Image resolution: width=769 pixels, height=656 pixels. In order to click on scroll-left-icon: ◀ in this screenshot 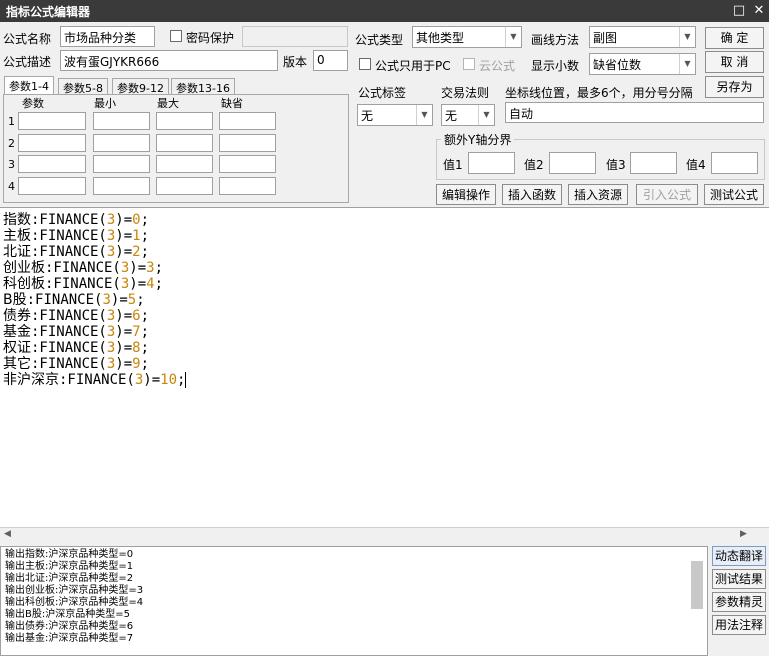, I will do `click(7, 534)`.